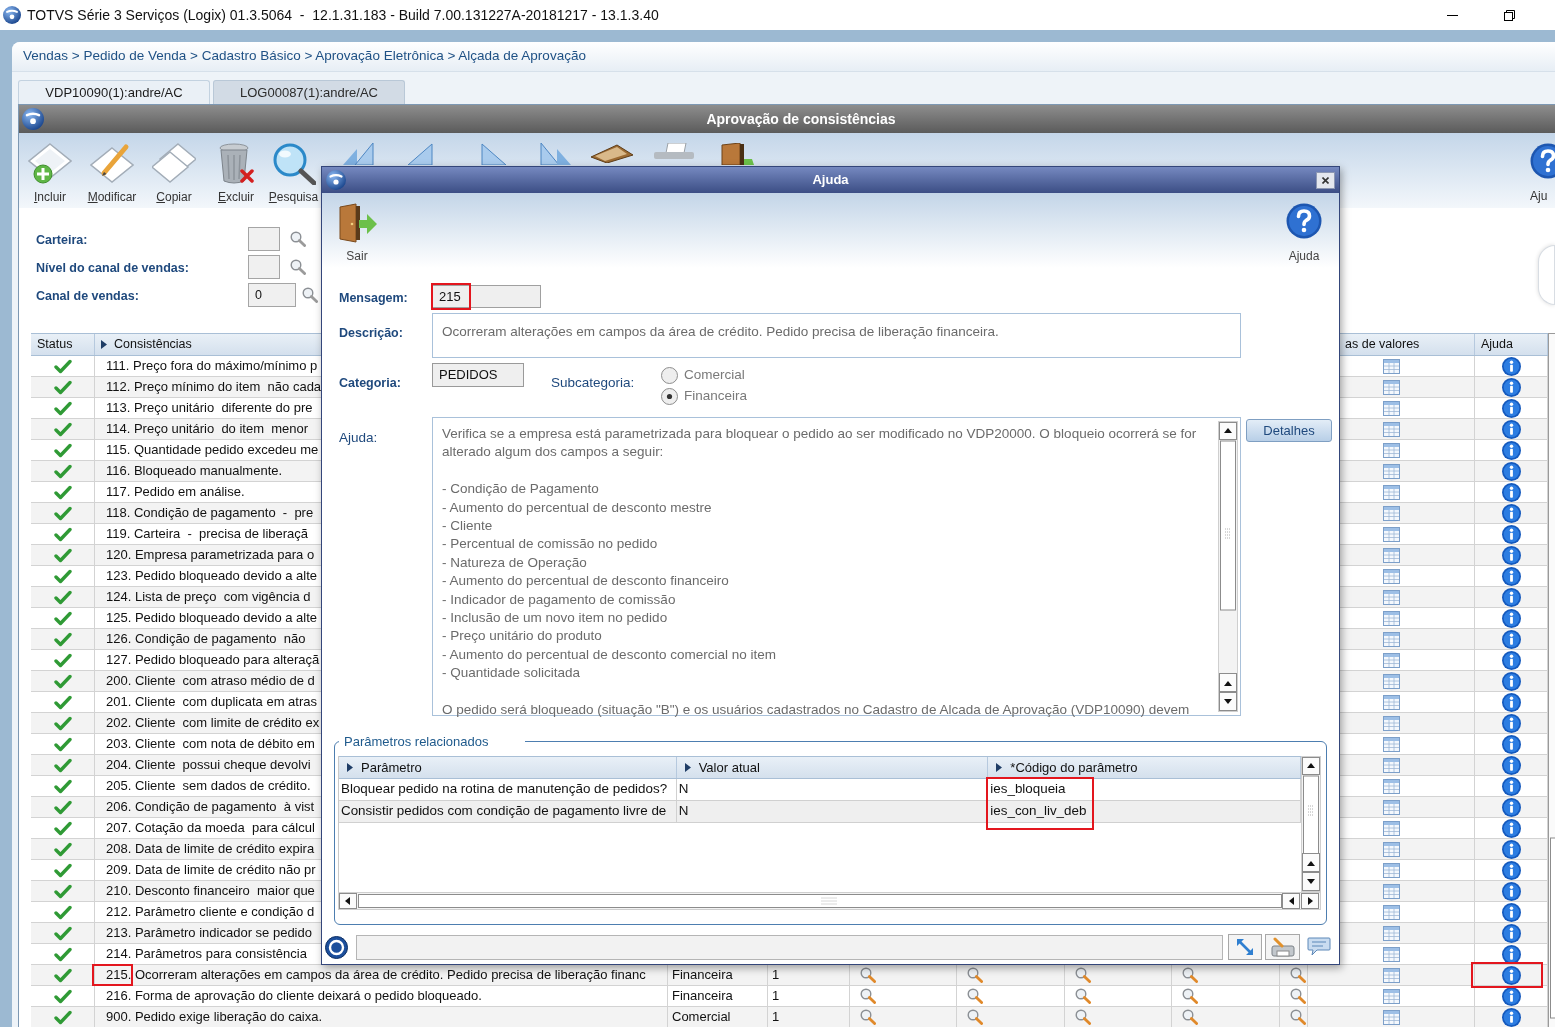  What do you see at coordinates (478, 375) in the screenshot?
I see `category-field: PEDIDOS` at bounding box center [478, 375].